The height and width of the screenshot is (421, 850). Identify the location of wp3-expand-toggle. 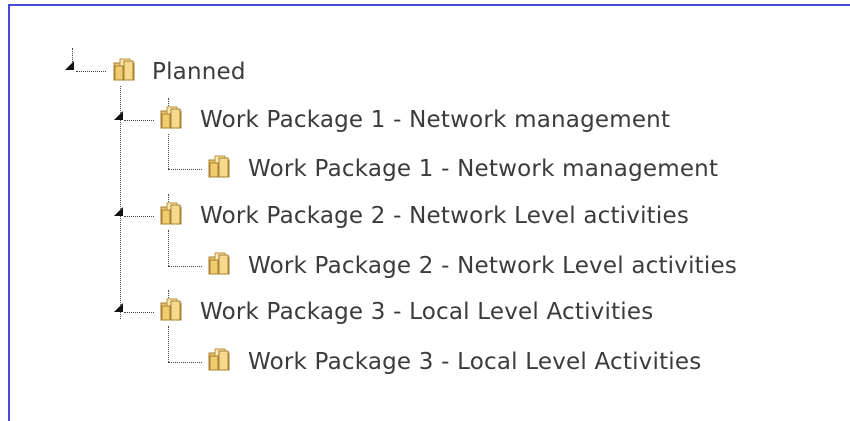
(118, 307).